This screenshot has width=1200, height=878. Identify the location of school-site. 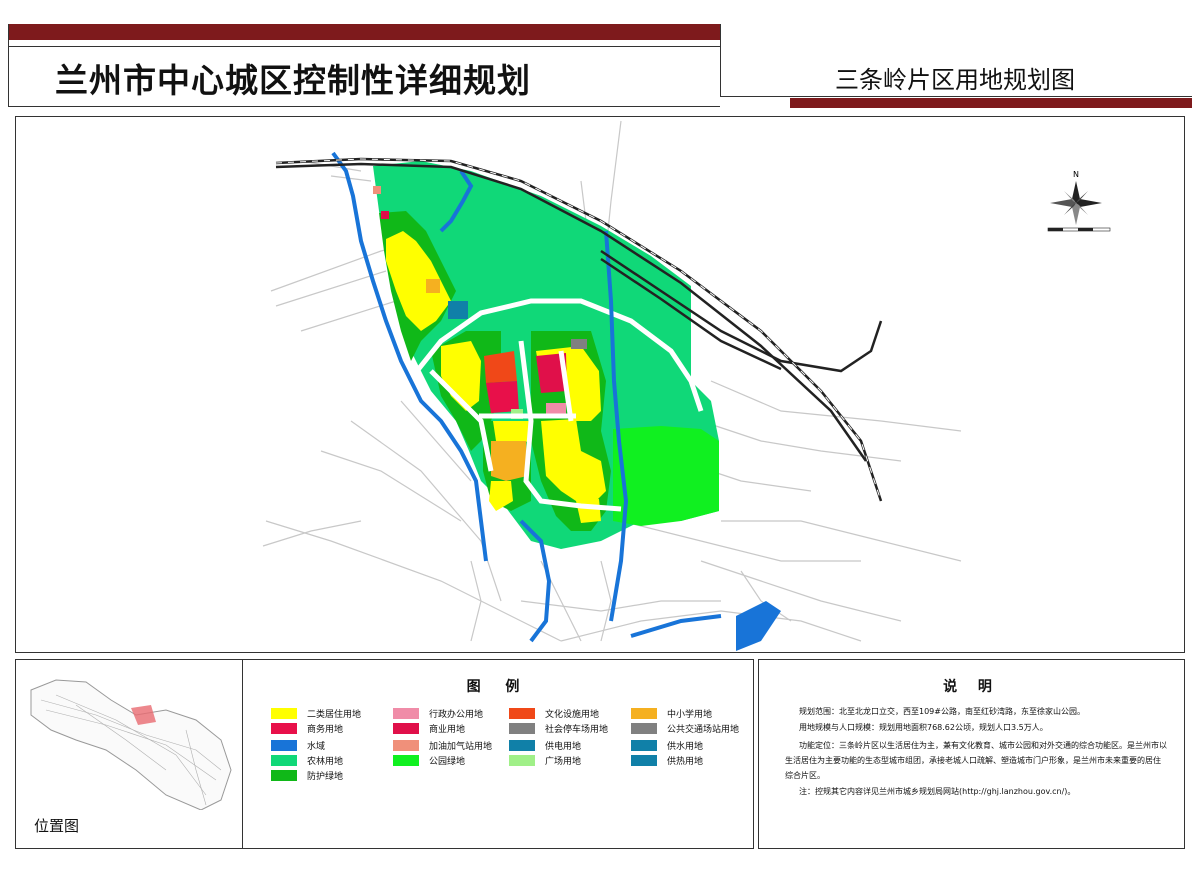
(509, 461).